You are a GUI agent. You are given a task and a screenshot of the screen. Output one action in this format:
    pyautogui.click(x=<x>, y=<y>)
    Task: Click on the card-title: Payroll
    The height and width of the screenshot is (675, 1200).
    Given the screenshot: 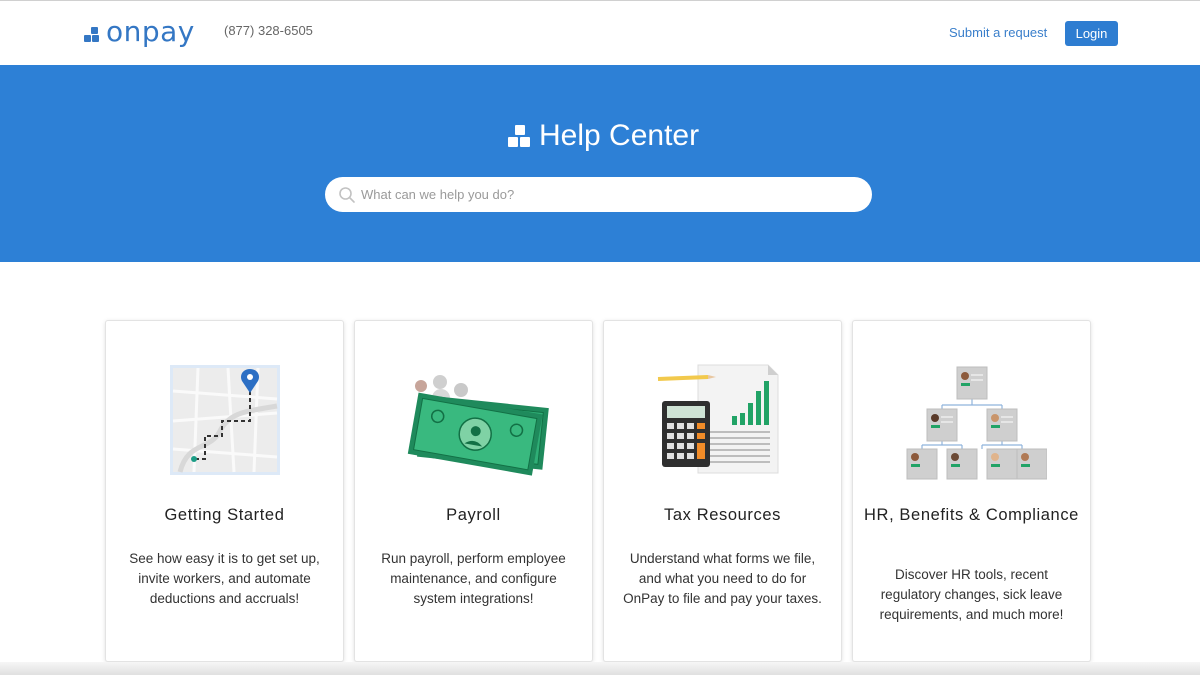 What is the action you would take?
    pyautogui.click(x=473, y=515)
    